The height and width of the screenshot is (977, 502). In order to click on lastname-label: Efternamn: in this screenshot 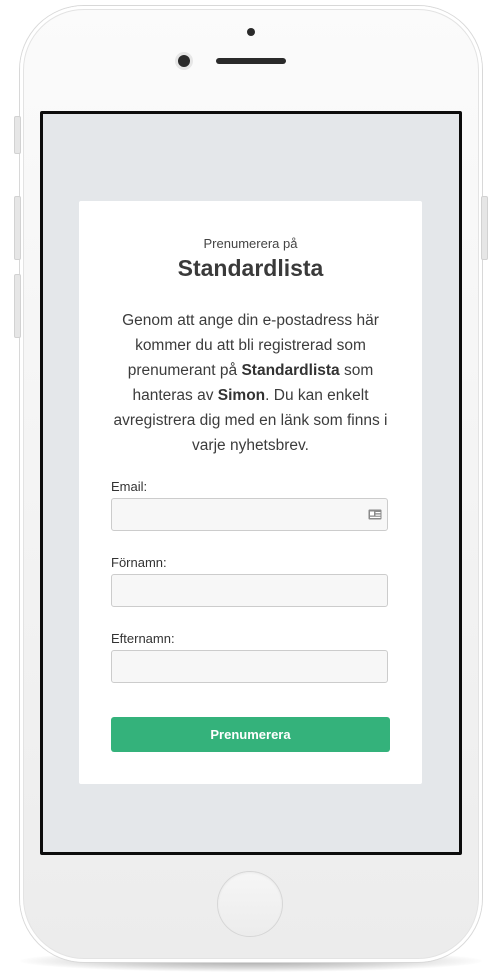, I will do `click(143, 638)`.